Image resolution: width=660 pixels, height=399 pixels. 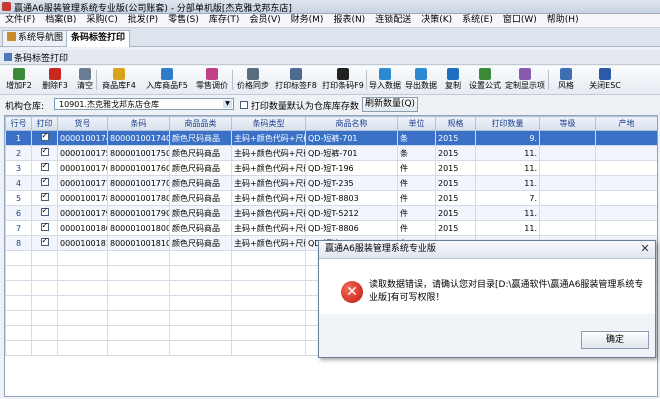 What do you see at coordinates (82, 138) in the screenshot?
I see `cell-sku: 0000100174` at bounding box center [82, 138].